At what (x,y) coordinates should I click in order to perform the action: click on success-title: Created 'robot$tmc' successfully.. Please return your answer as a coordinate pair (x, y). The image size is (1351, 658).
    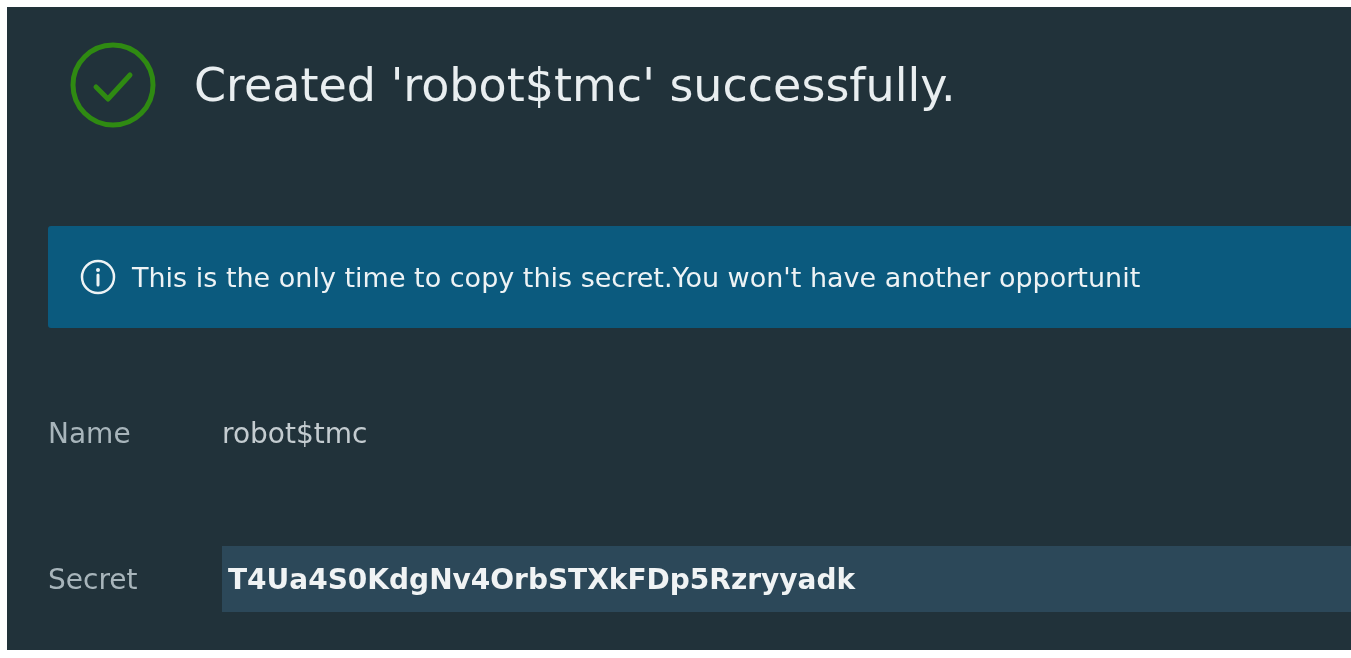
    Looking at the image, I should click on (575, 85).